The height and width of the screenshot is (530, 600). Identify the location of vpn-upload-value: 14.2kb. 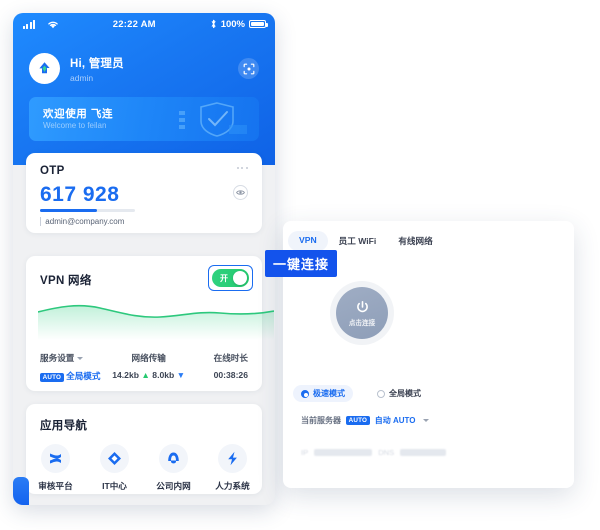
(125, 375).